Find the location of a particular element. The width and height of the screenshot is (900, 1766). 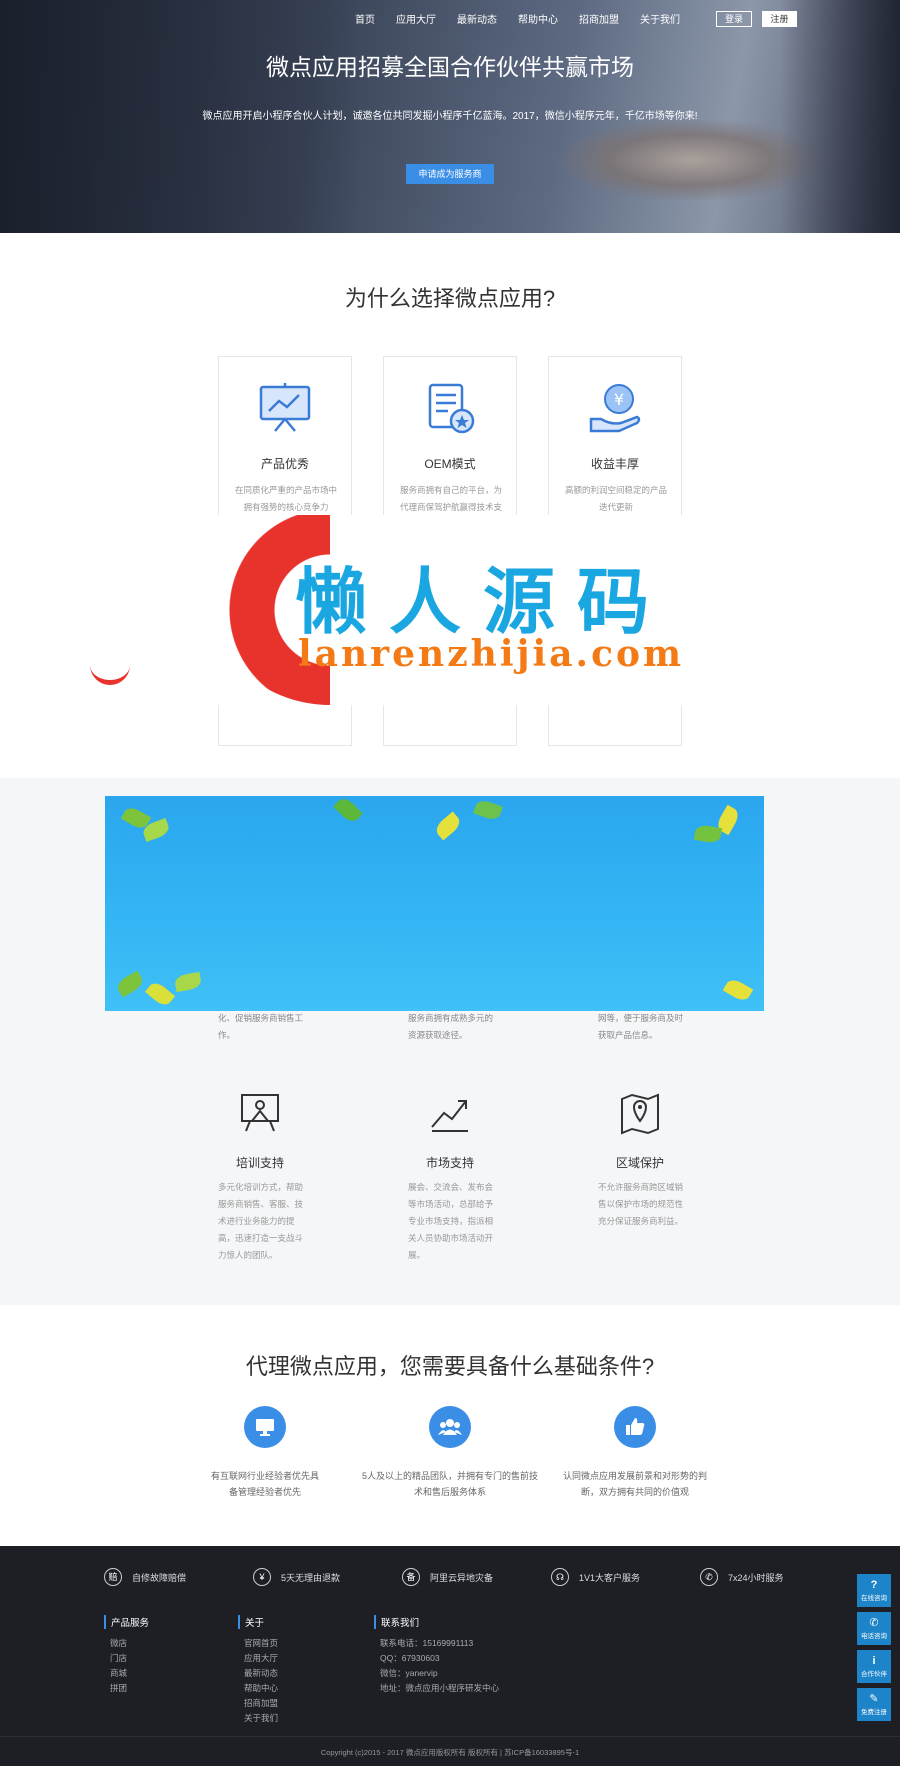

team-icon is located at coordinates (450, 1427).